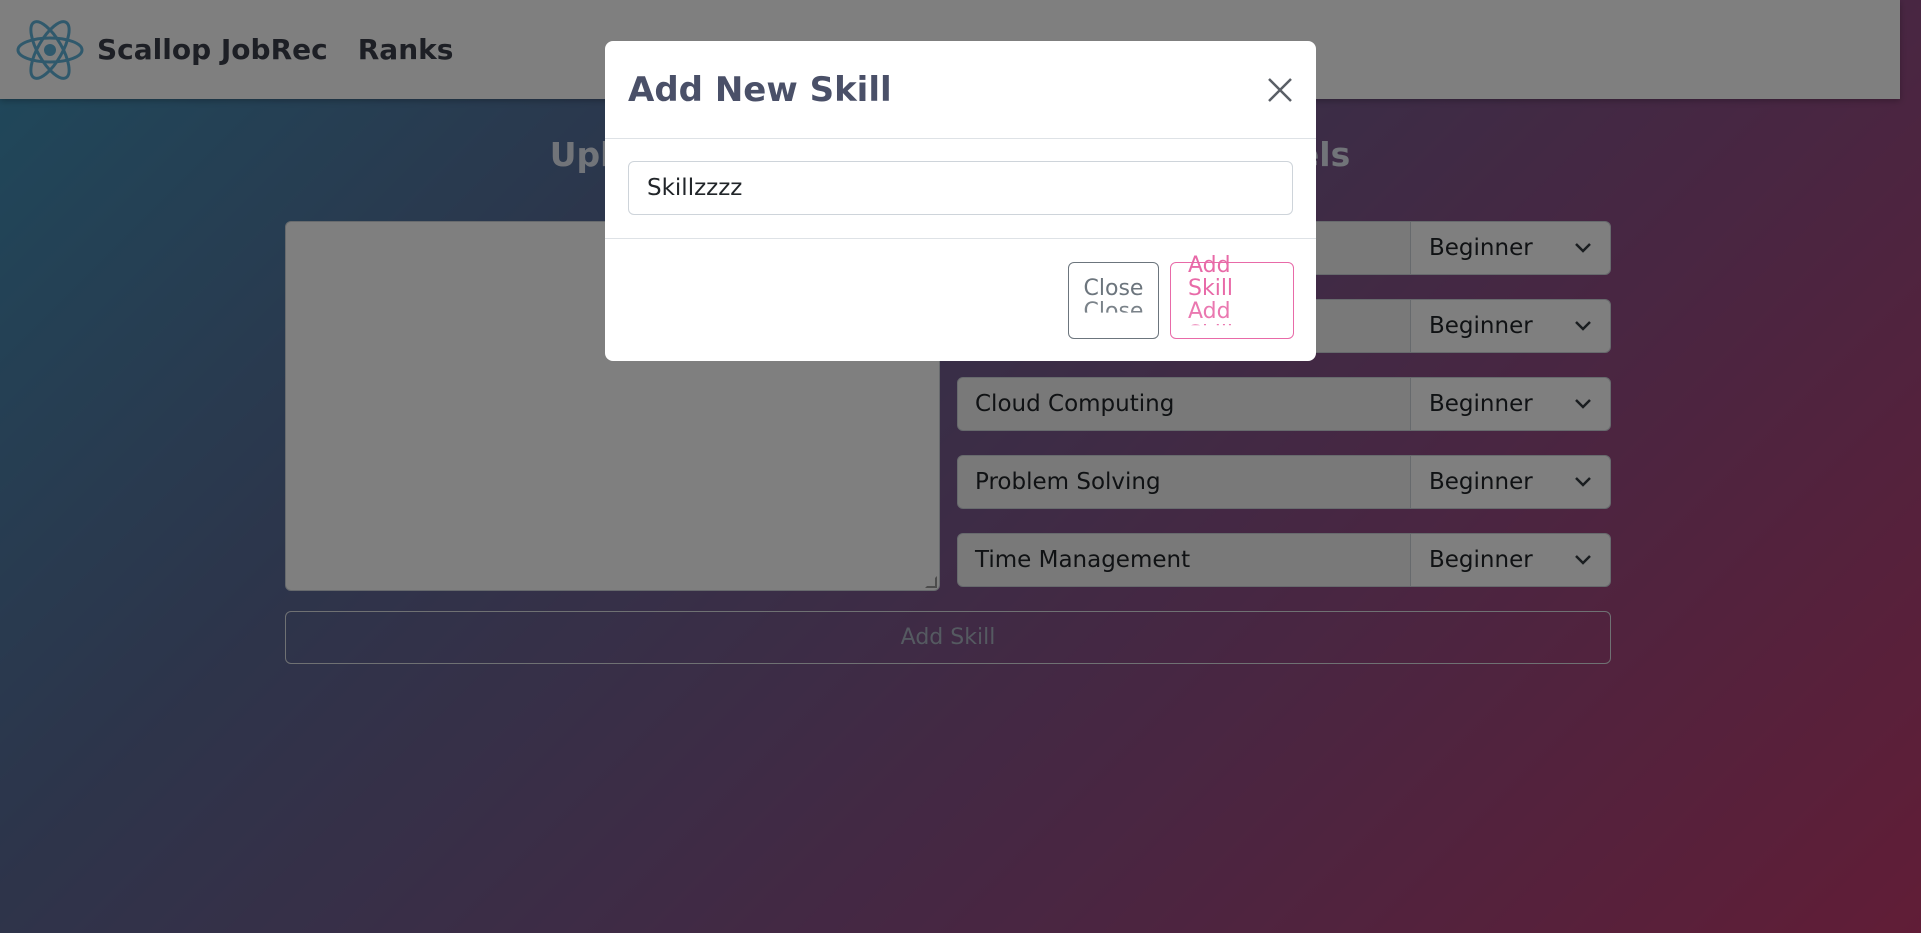 This screenshot has height=933, width=1921. I want to click on modal-header: Add New Skill, so click(960, 90).